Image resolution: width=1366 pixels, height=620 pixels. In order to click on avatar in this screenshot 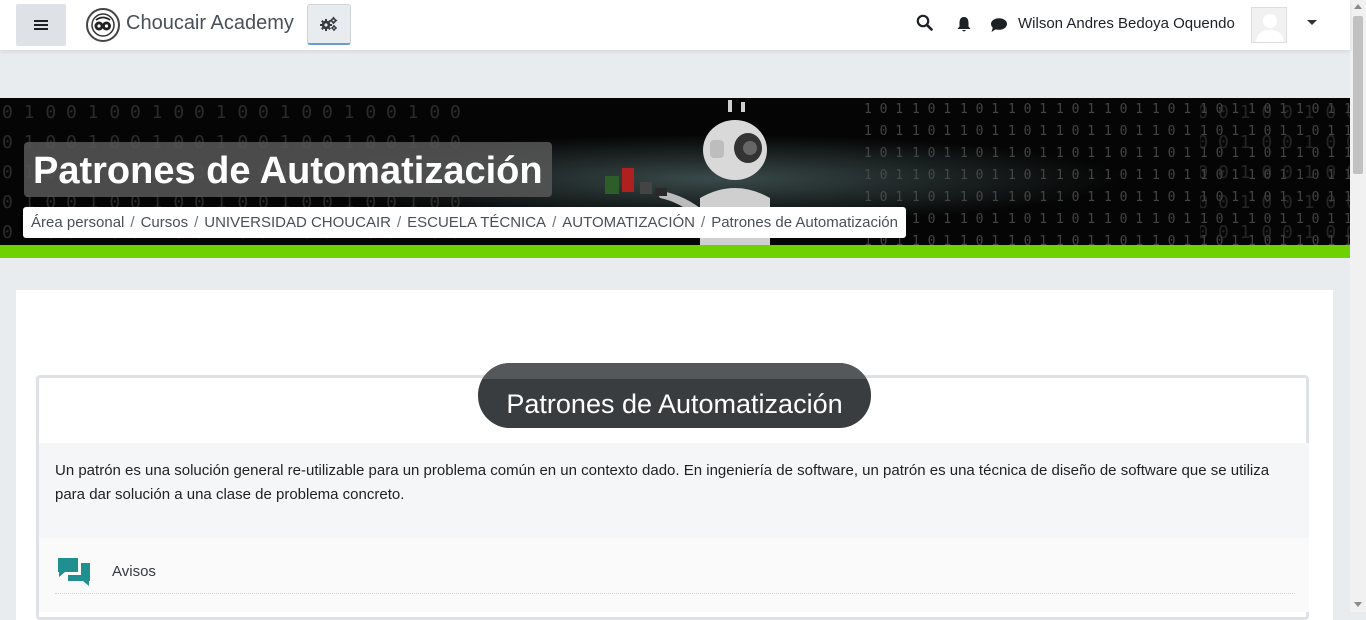, I will do `click(1269, 25)`.